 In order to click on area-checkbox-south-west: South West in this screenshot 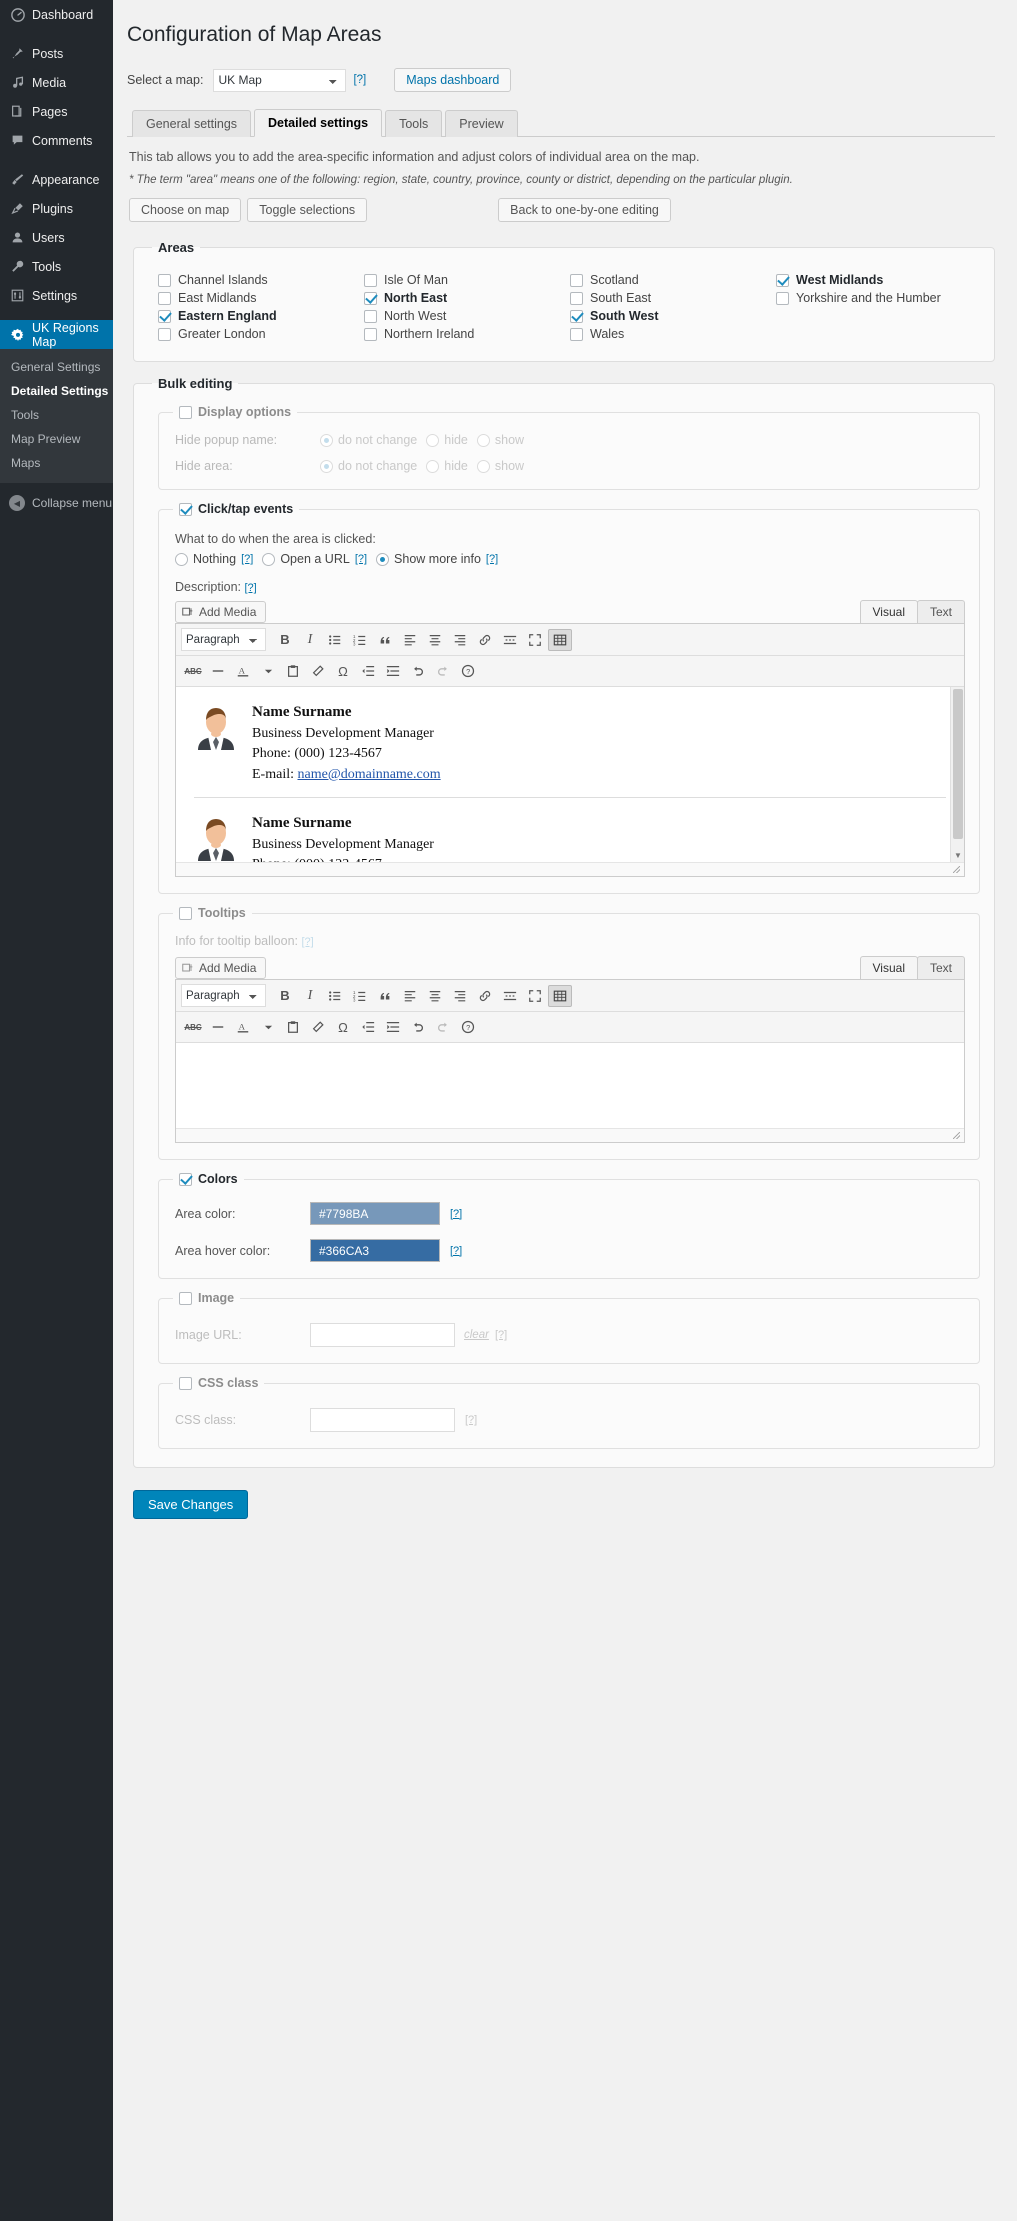, I will do `click(669, 316)`.